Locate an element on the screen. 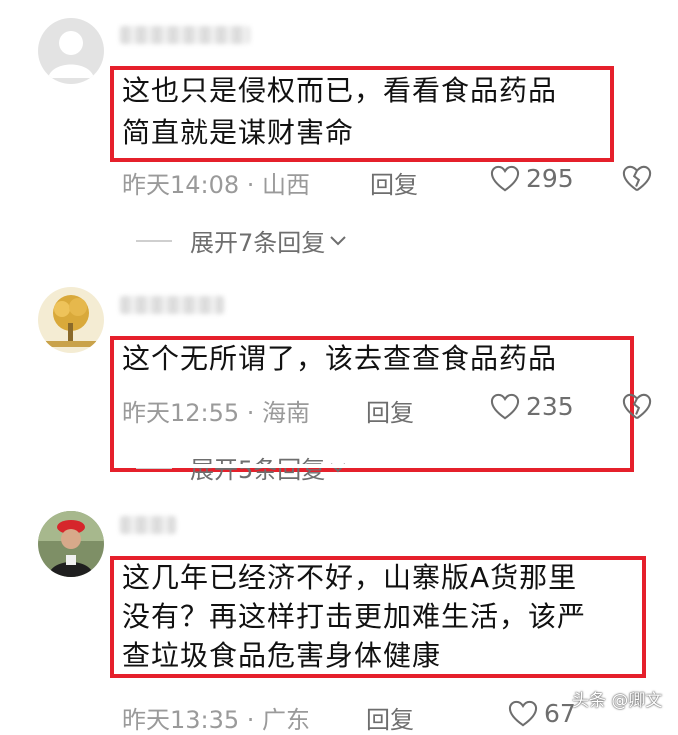  comment-line: 这也只是侵权而已，看看食品药品 is located at coordinates (340, 90).